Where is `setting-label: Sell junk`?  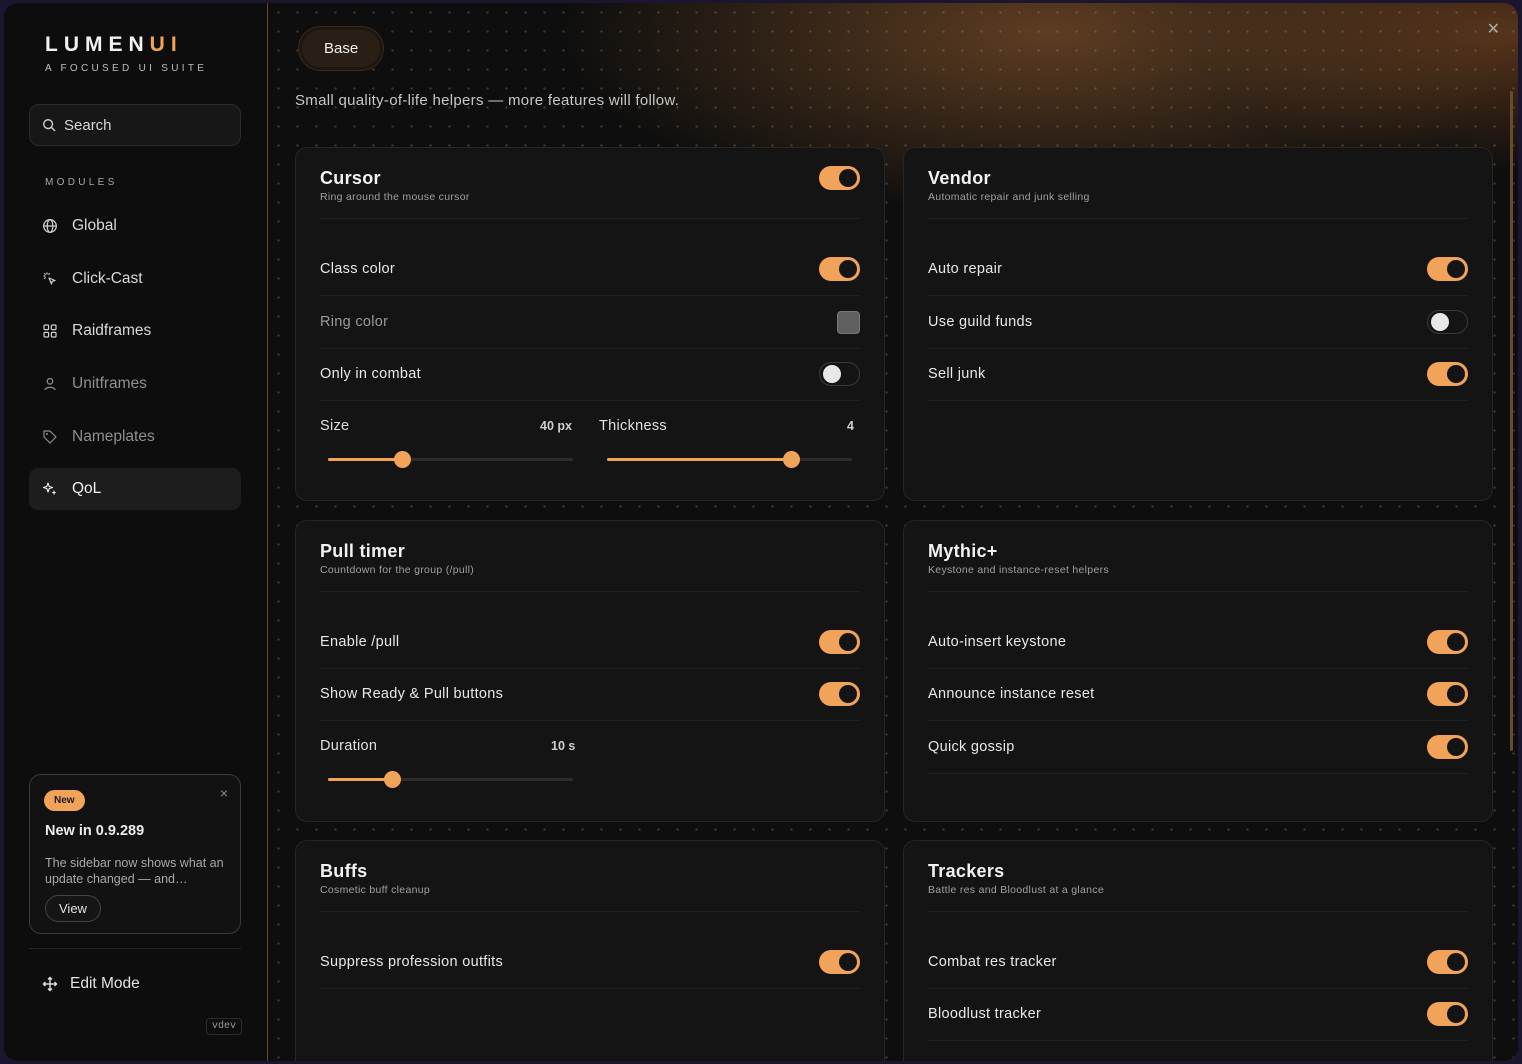 setting-label: Sell junk is located at coordinates (957, 374).